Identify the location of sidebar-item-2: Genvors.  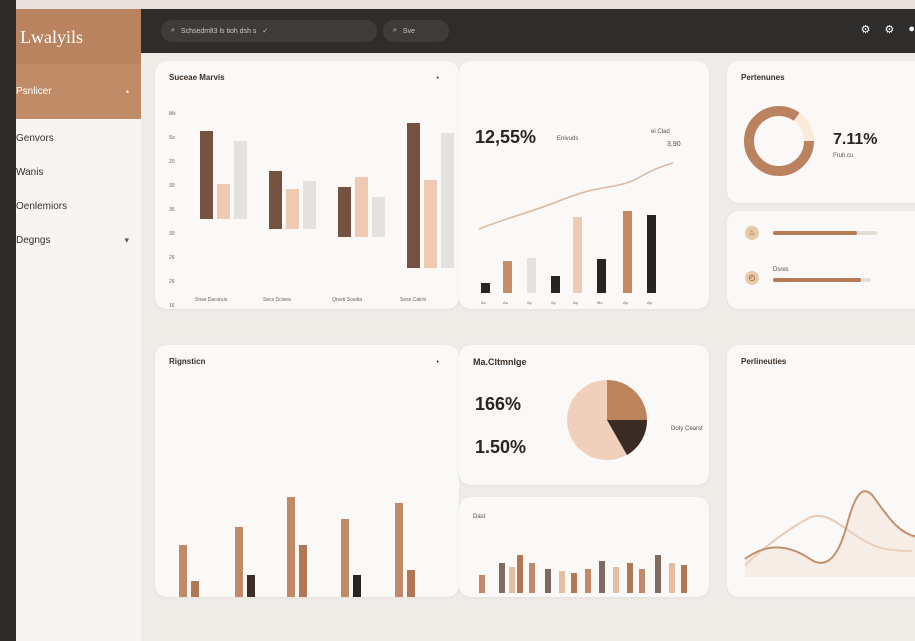
(78, 138).